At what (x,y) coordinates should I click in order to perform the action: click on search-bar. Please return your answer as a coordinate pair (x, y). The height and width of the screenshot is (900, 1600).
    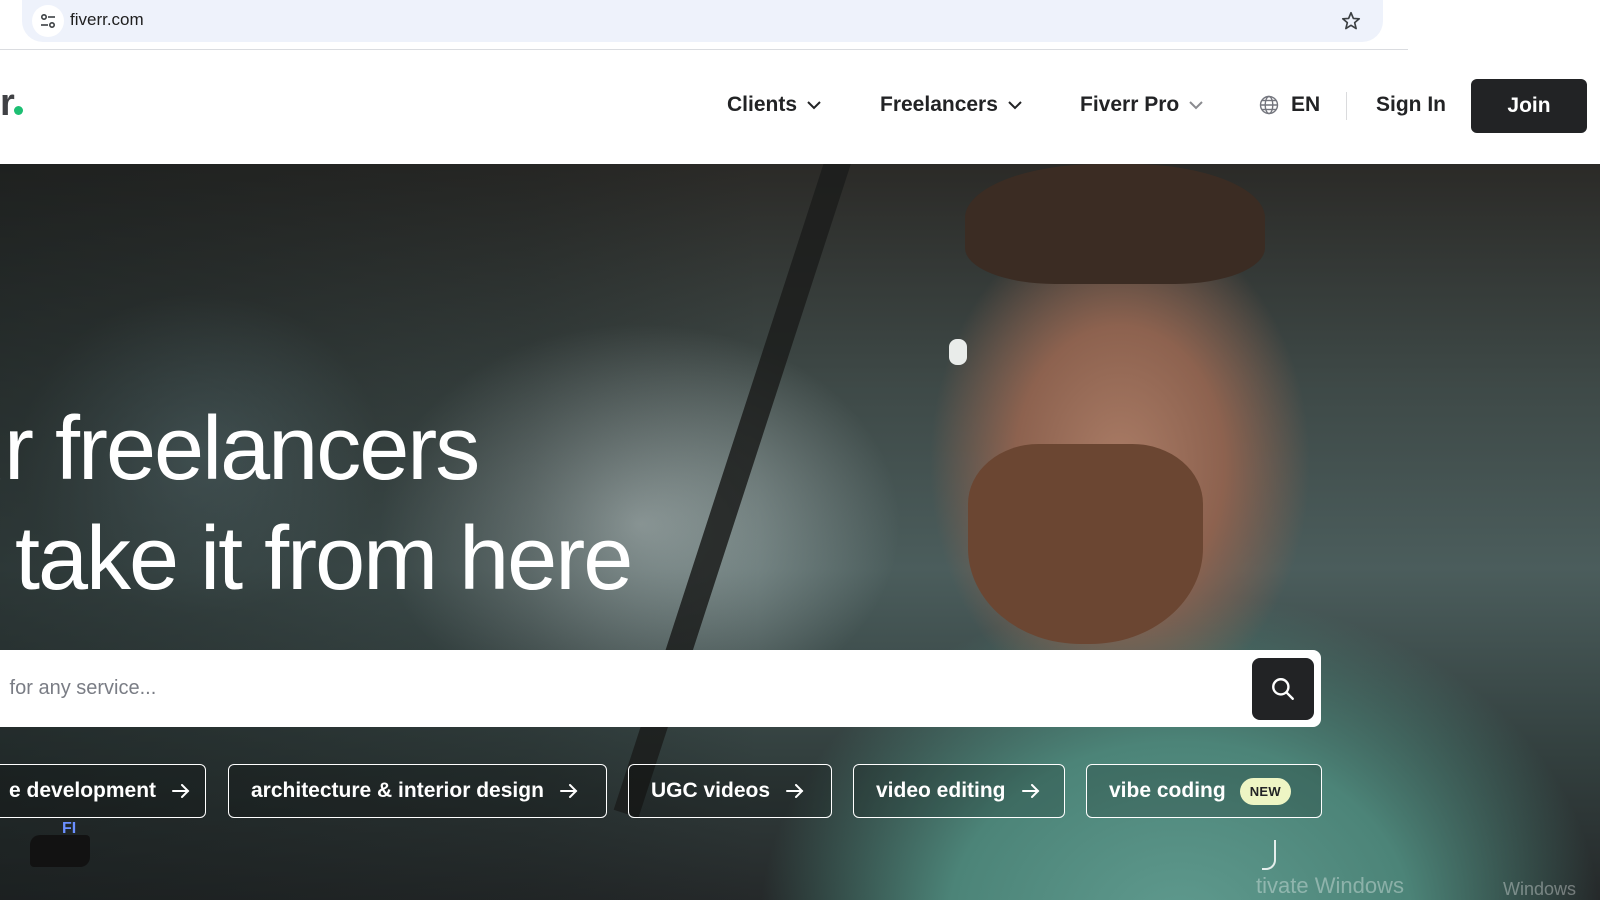
    Looking at the image, I should click on (660, 688).